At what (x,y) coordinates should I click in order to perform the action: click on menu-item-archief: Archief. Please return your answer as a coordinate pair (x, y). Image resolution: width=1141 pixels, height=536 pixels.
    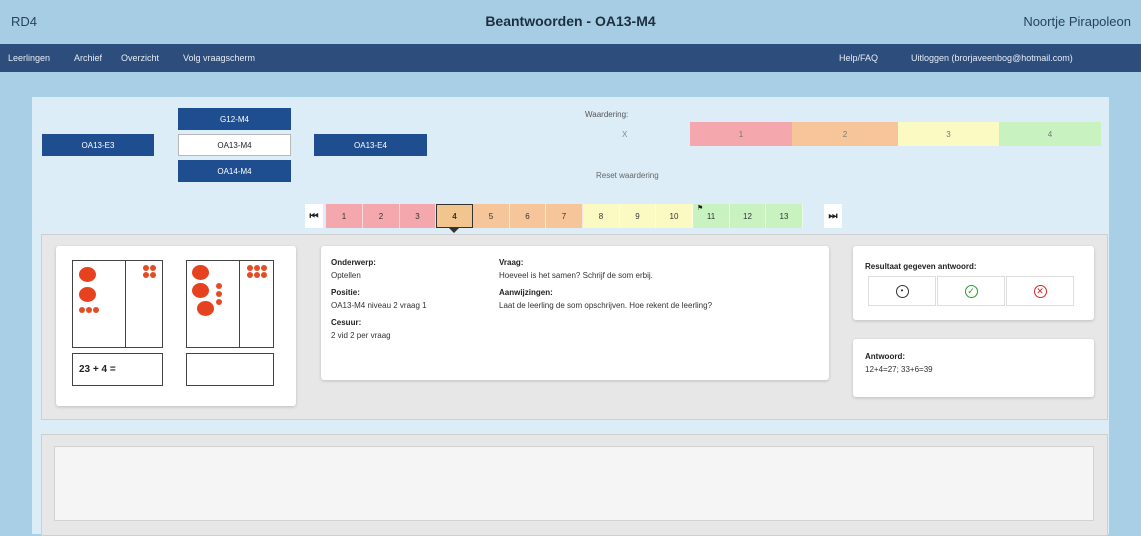
    Looking at the image, I should click on (88, 58).